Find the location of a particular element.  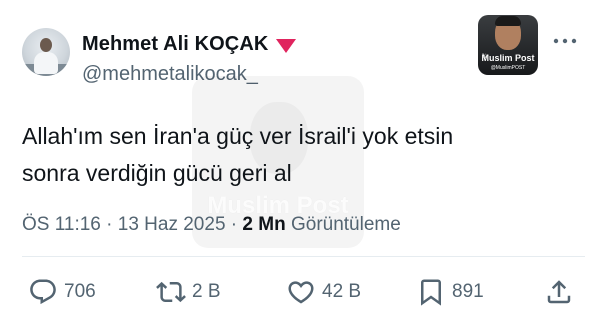

like-count: 42 B is located at coordinates (342, 291).